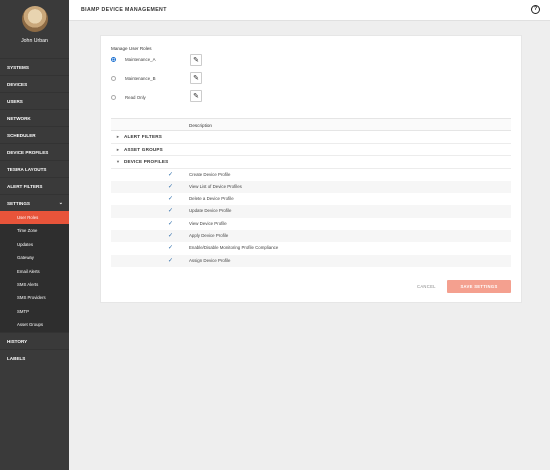 This screenshot has width=550, height=470. I want to click on permission-row: ✓ Create Device Profile, so click(311, 175).